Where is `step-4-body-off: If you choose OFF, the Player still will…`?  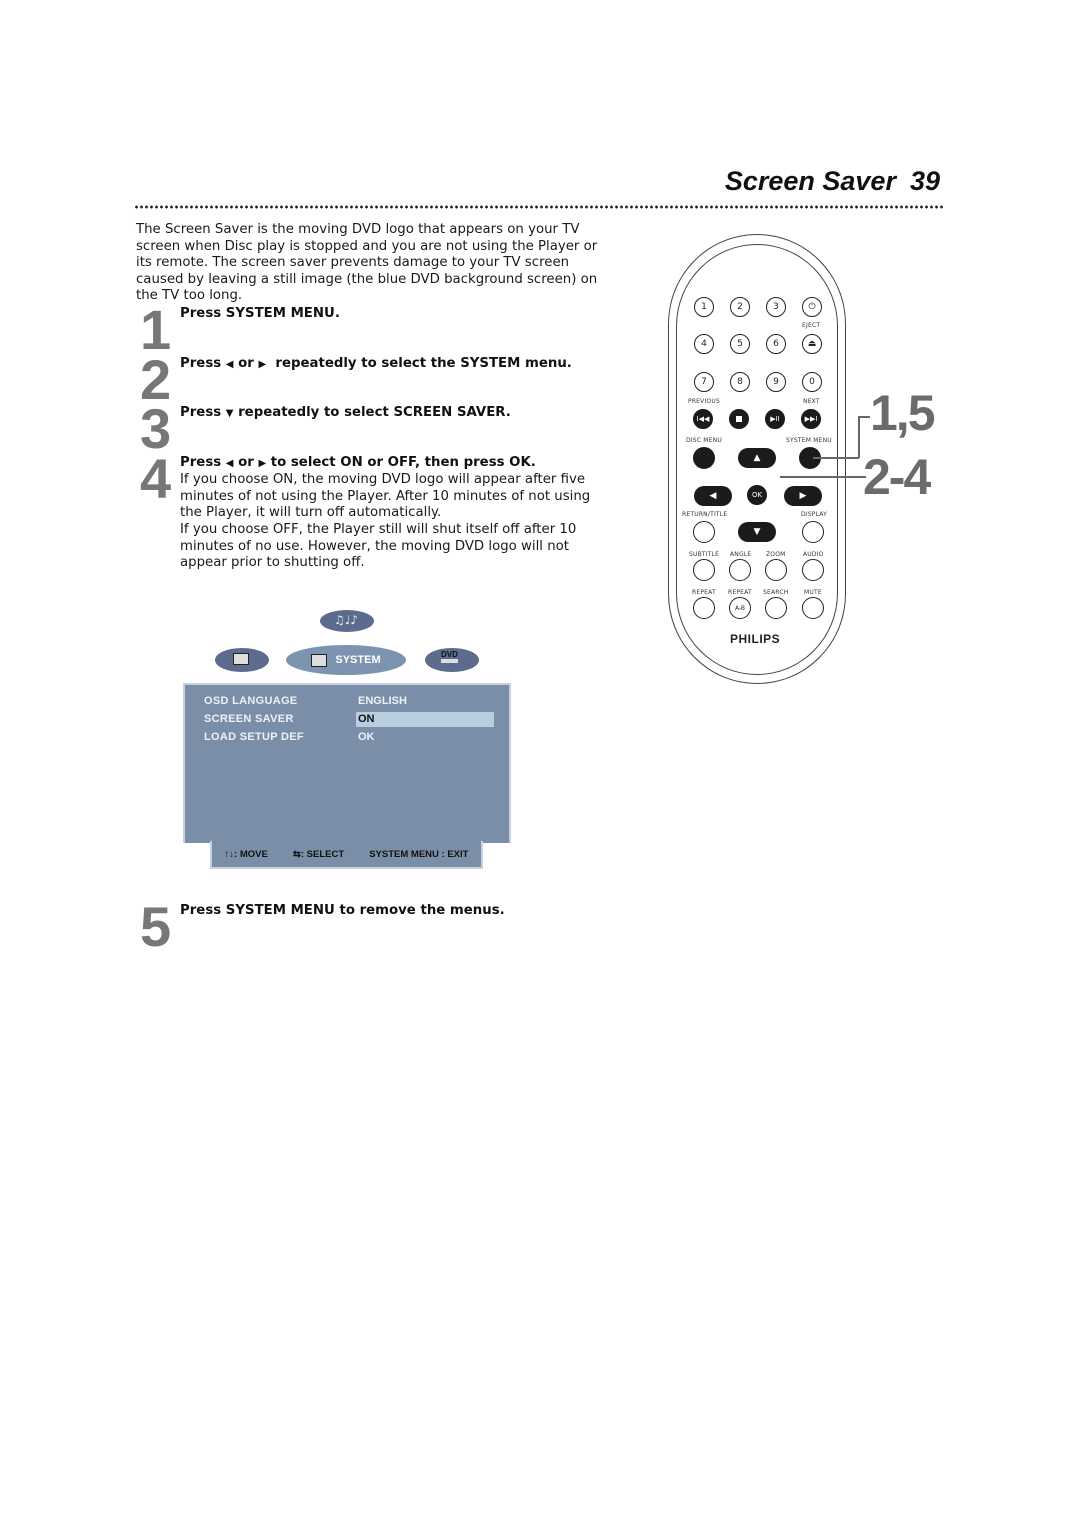 step-4-body-off: If you choose OFF, the Player still will… is located at coordinates (378, 546).